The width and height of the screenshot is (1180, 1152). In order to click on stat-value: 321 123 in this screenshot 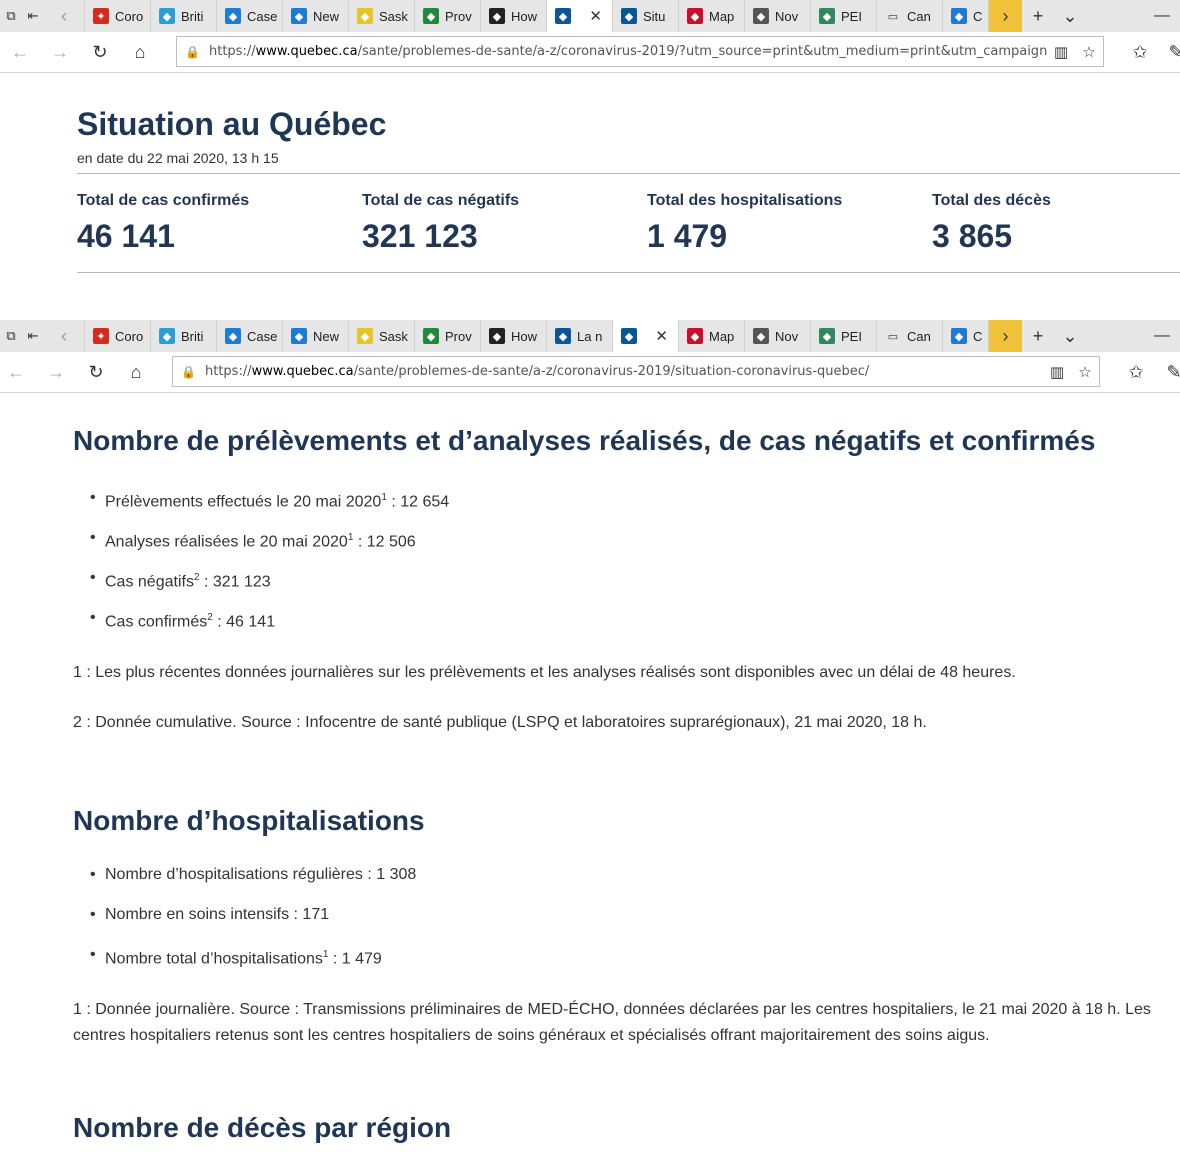, I will do `click(420, 236)`.